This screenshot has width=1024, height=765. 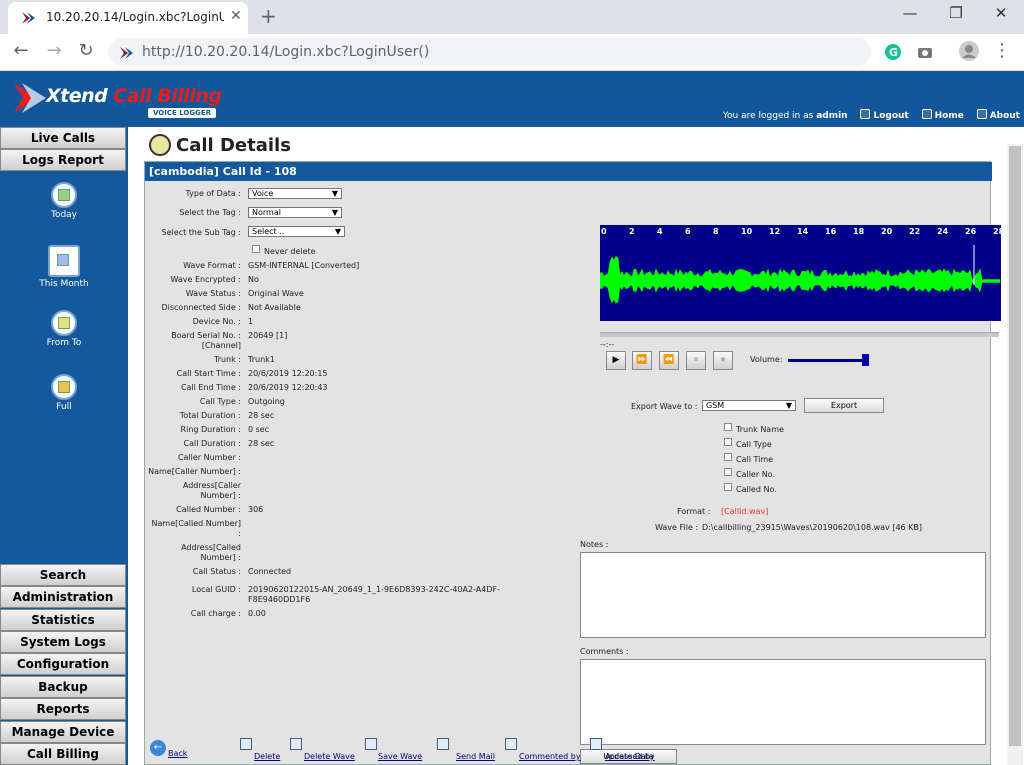 What do you see at coordinates (236, 16) in the screenshot?
I see `tab-close-icon: ✕` at bounding box center [236, 16].